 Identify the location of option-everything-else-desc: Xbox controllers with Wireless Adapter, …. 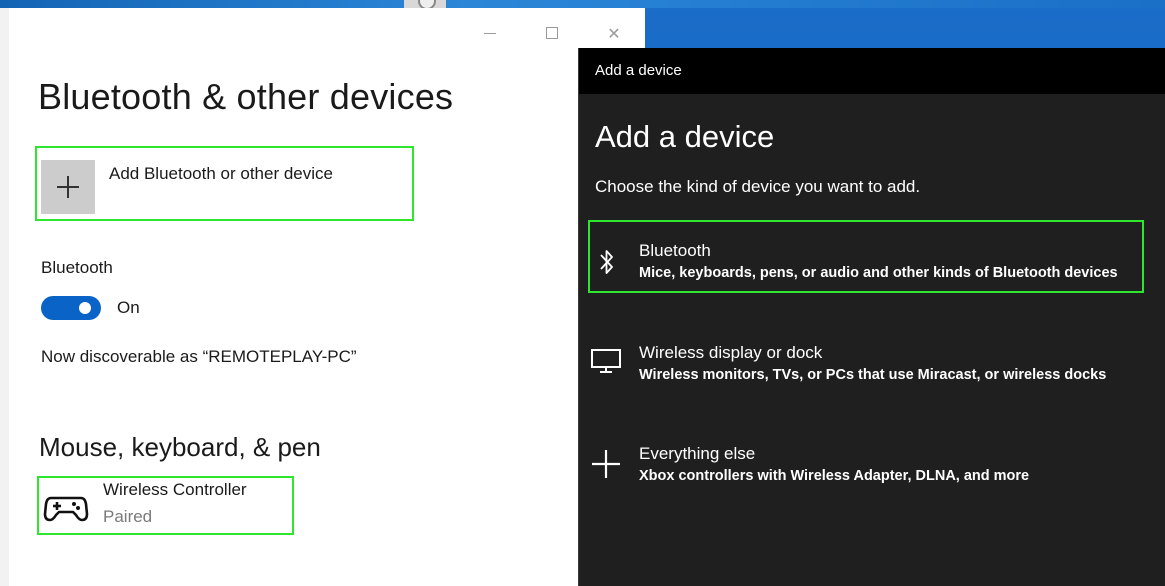
(834, 476).